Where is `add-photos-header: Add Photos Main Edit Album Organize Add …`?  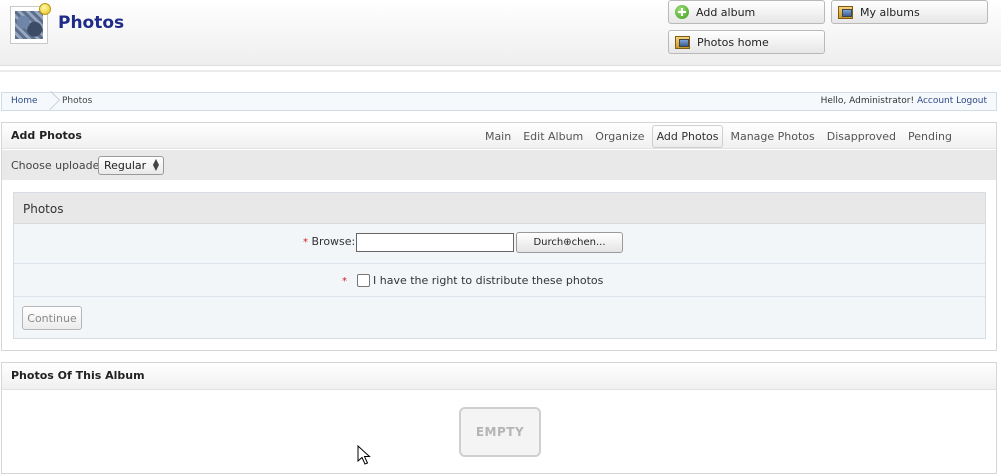 add-photos-header: Add Photos Main Edit Album Organize Add … is located at coordinates (499, 136).